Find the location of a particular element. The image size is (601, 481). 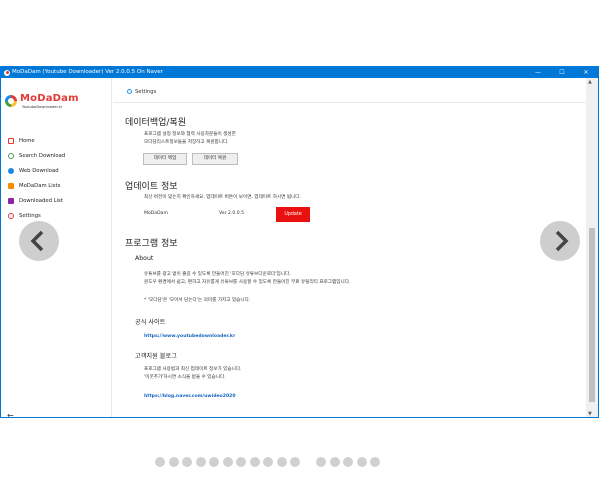

carousel-prev-button is located at coordinates (39, 241).